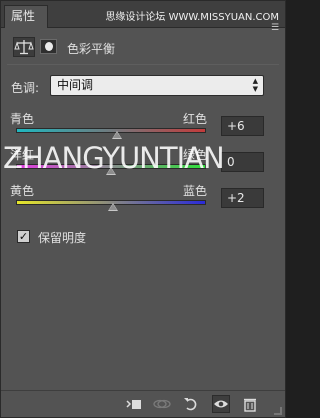  What do you see at coordinates (143, 202) in the screenshot?
I see `slider-yellow-blue: 黄色 蓝色 +2` at bounding box center [143, 202].